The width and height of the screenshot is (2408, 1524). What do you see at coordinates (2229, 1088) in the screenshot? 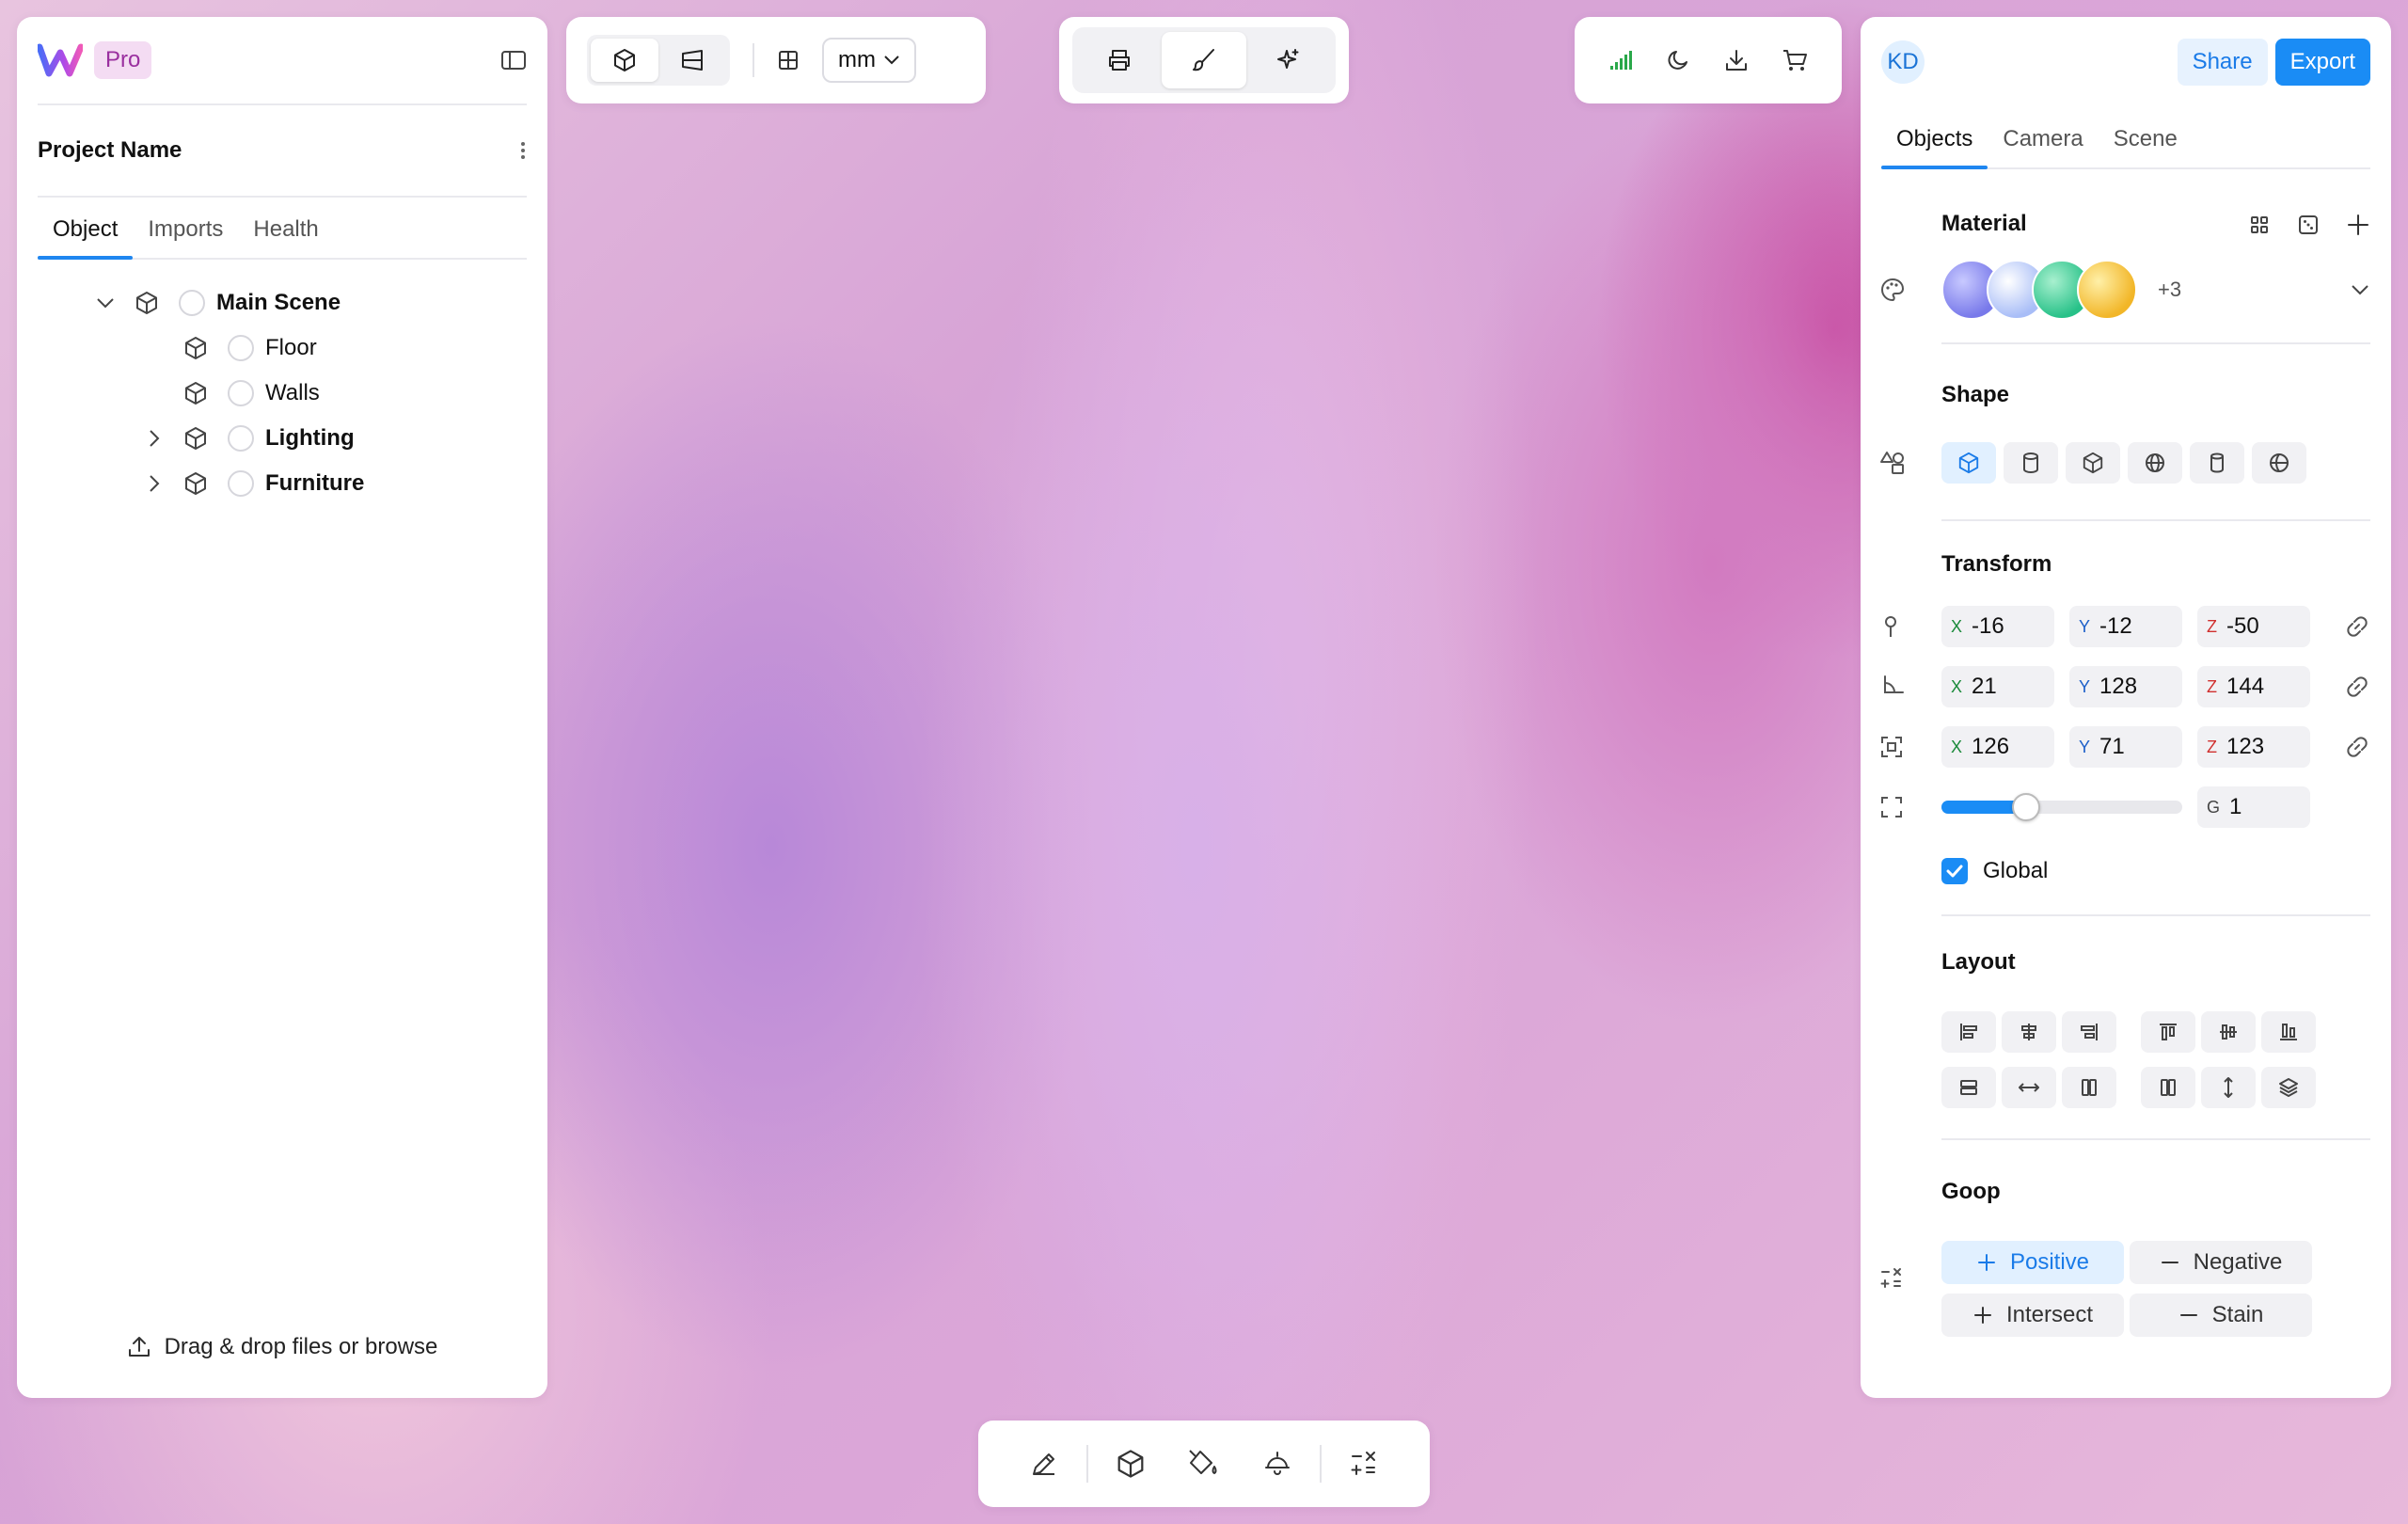
I see `distribute-vertical-button` at bounding box center [2229, 1088].